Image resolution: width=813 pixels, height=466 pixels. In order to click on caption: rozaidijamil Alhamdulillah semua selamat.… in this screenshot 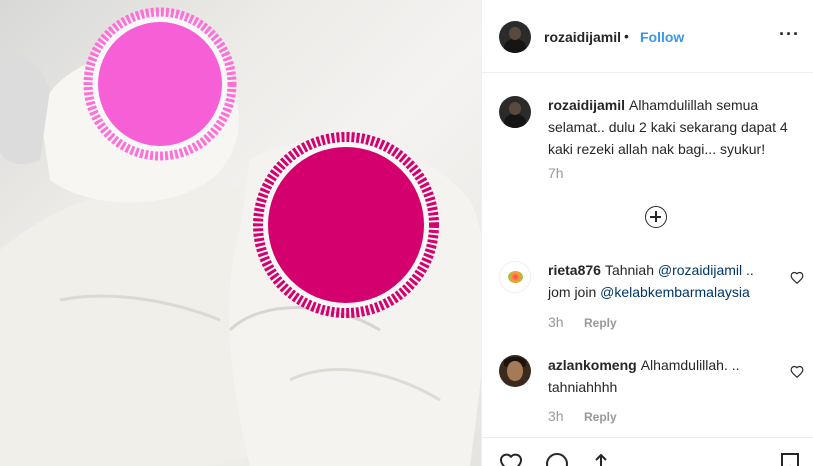, I will do `click(673, 127)`.